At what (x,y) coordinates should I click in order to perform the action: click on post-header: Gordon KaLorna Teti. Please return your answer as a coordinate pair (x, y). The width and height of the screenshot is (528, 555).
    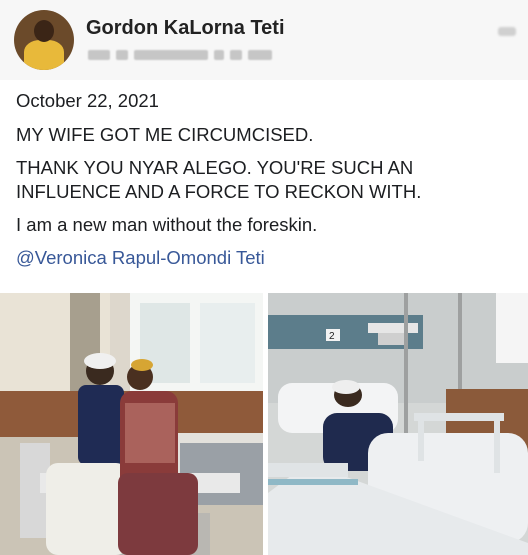
    Looking at the image, I should click on (264, 40).